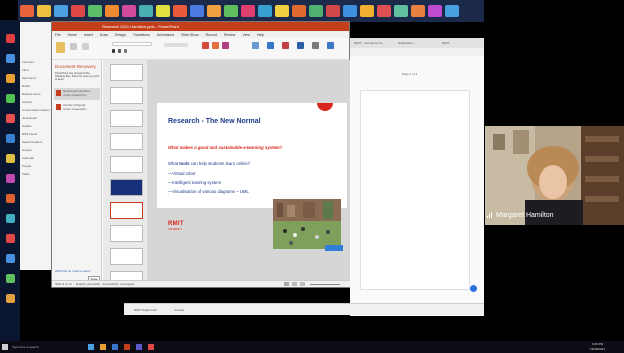 This screenshot has height=353, width=624. What do you see at coordinates (125, 51) in the screenshot?
I see `underline-icon` at bounding box center [125, 51].